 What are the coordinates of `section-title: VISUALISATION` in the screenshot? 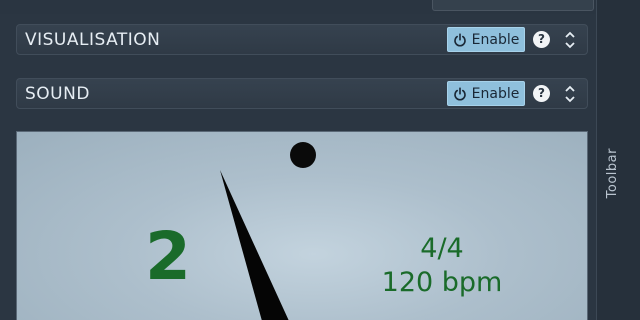 It's located at (93, 40).